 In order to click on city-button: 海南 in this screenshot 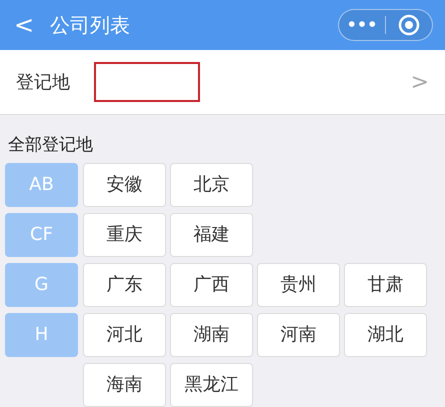, I will do `click(124, 384)`.